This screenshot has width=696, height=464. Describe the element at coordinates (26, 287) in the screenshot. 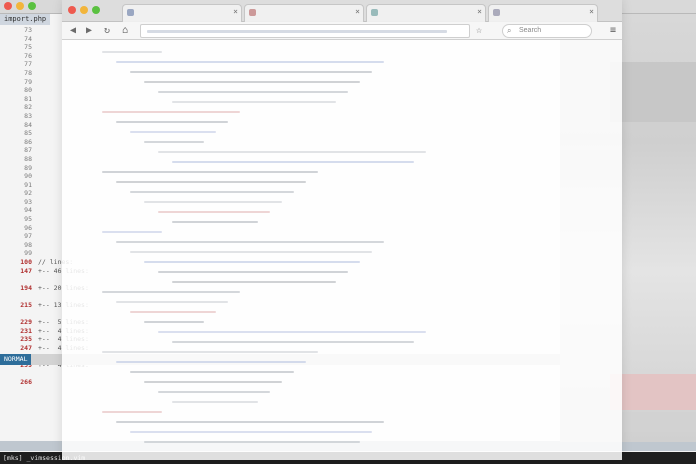

I see `line-number: 194` at that location.